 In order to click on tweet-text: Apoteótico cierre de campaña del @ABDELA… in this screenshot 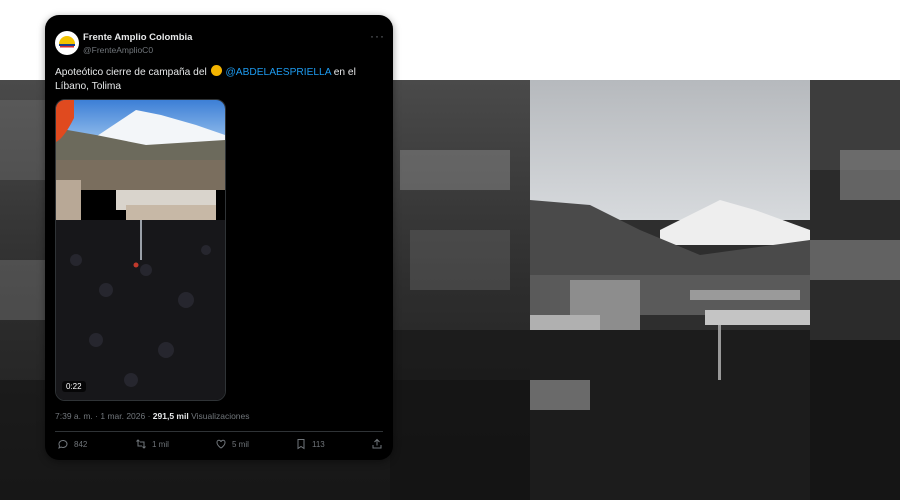, I will do `click(220, 79)`.